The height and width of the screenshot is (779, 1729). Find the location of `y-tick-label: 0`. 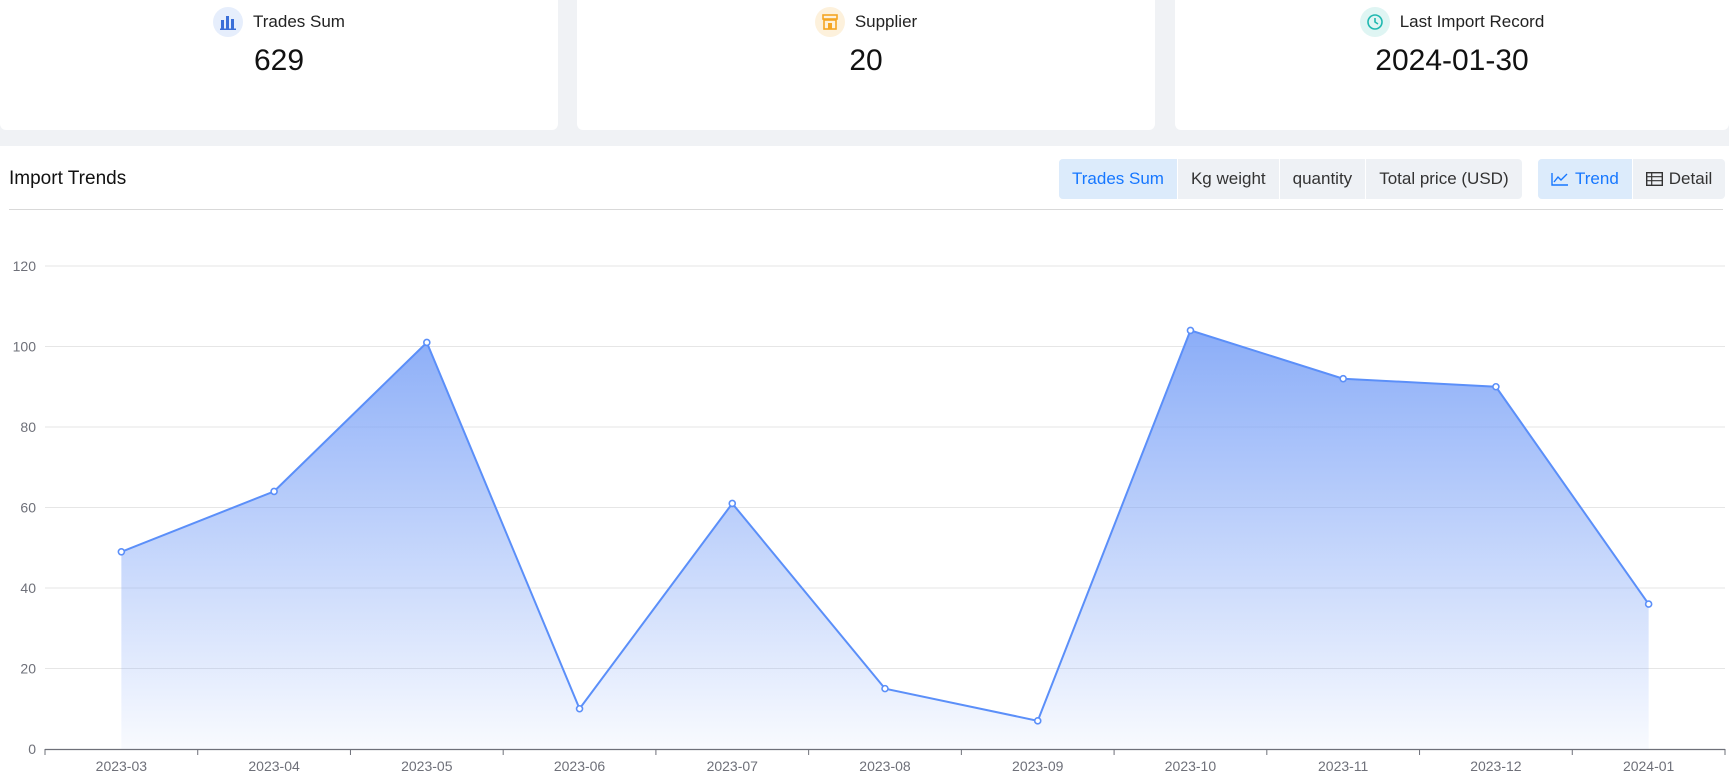

y-tick-label: 0 is located at coordinates (32, 749).